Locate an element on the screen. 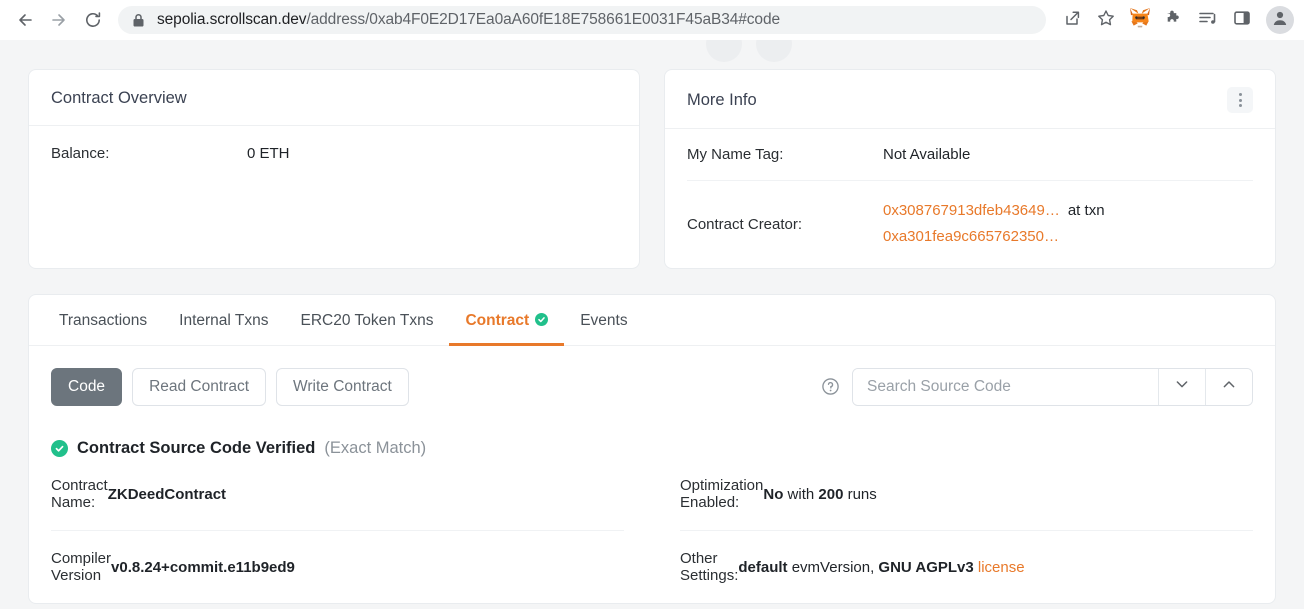  compiler-version-value: v0.8.24+commit.e11b9ed9 is located at coordinates (203, 567).